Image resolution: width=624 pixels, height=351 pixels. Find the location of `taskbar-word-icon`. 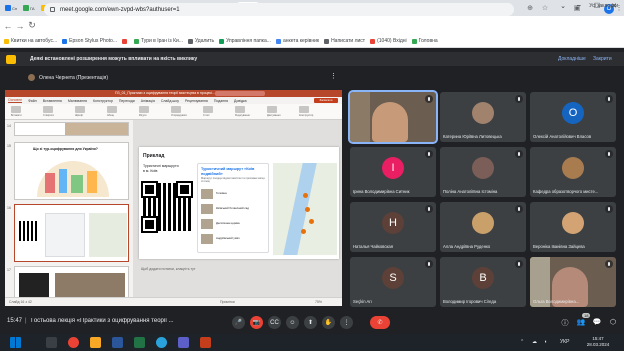

taskbar-word-icon is located at coordinates (117, 342).